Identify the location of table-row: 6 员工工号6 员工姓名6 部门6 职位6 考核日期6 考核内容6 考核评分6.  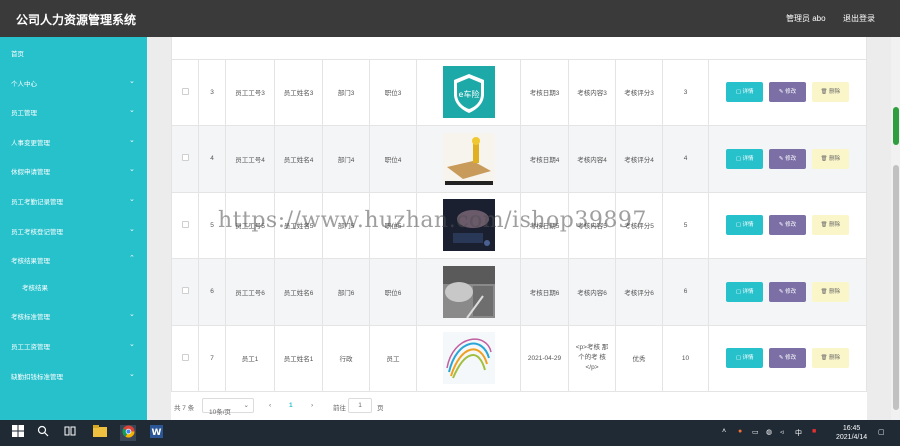
(519, 291).